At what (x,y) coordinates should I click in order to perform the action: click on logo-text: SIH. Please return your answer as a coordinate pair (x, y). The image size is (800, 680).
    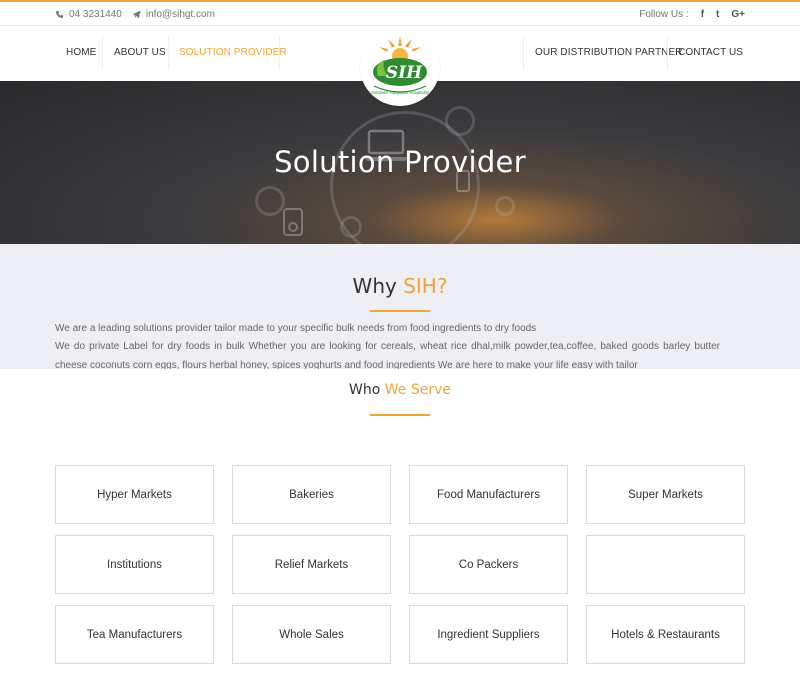
    Looking at the image, I should click on (404, 73).